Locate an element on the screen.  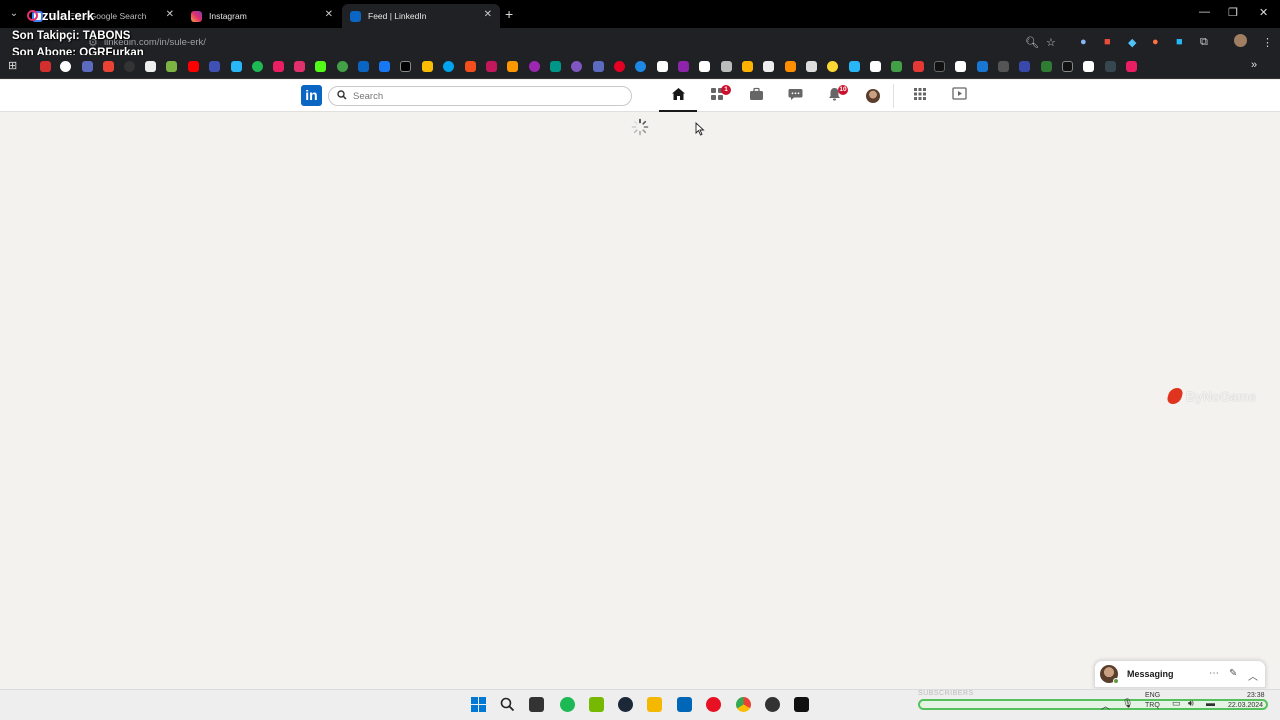
restore-button: ❐ is located at coordinates (1233, 12).